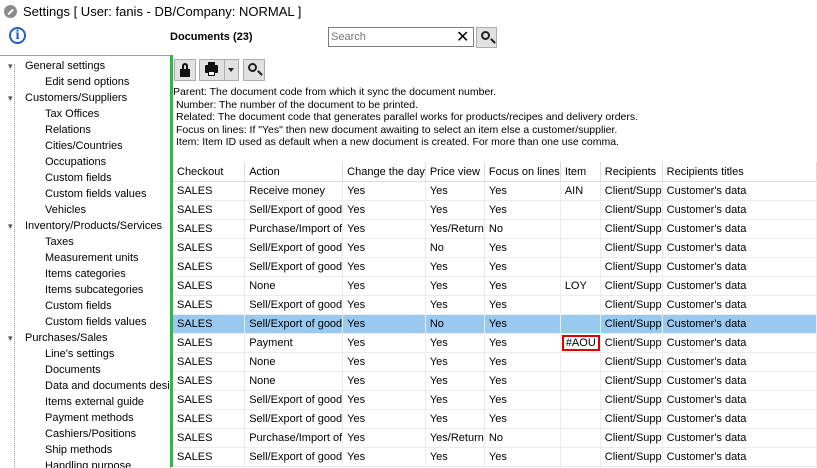  I want to click on tree-item: Taxes, so click(59, 242).